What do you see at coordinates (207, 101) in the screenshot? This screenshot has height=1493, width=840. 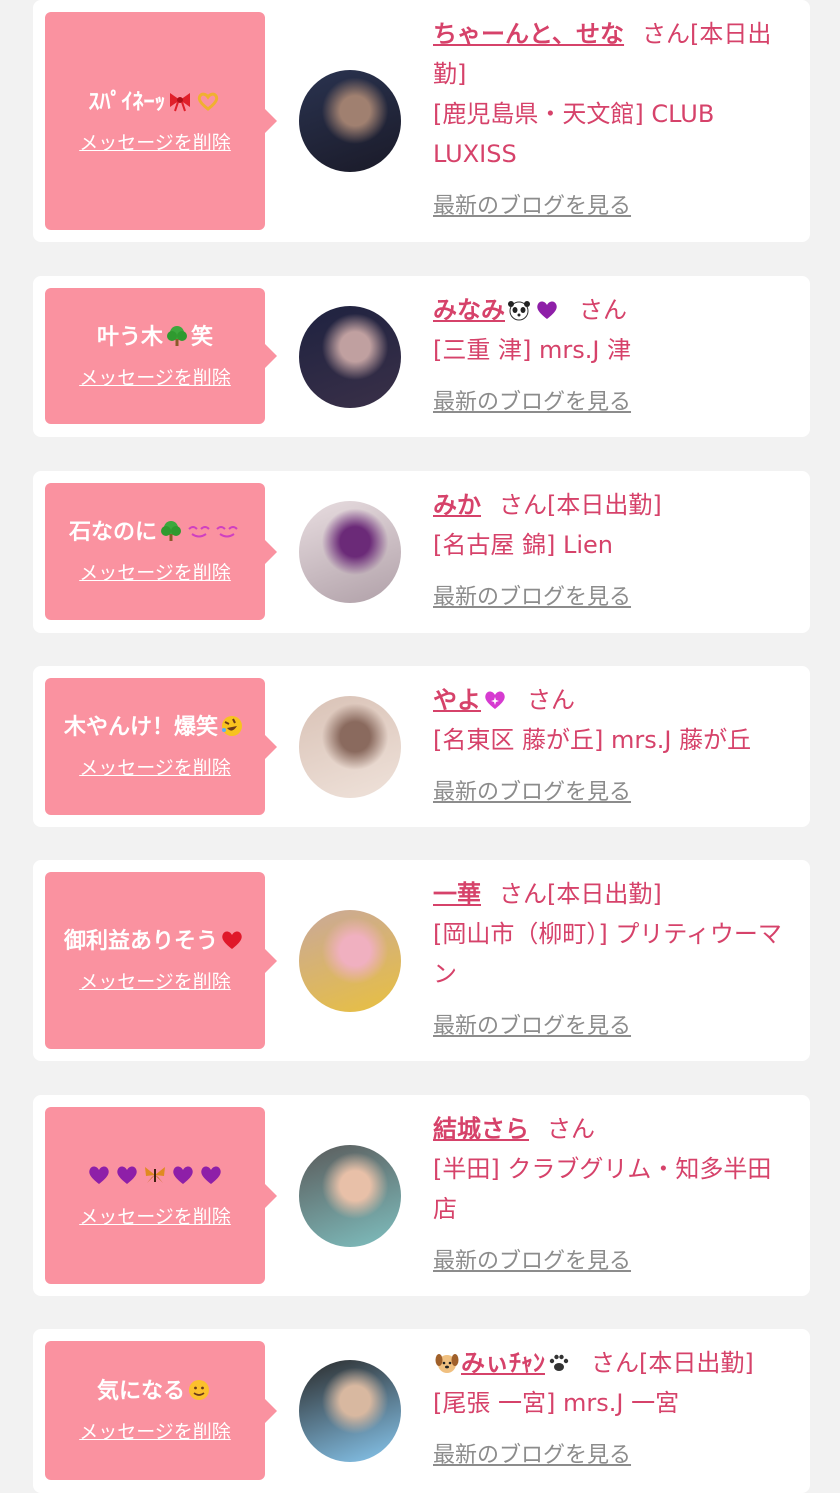 I see `heart-hands-emoji` at bounding box center [207, 101].